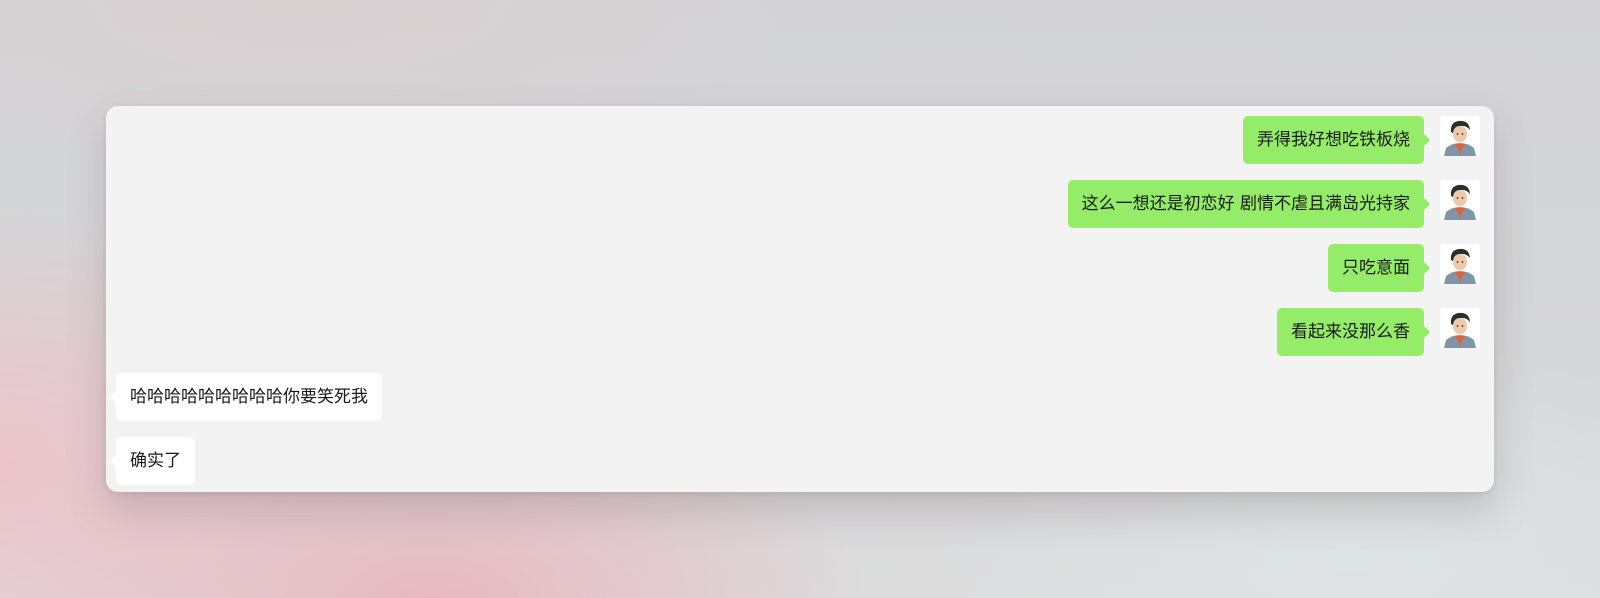 Image resolution: width=1600 pixels, height=598 pixels. What do you see at coordinates (800, 461) in the screenshot?
I see `message-row-received: 确实了` at bounding box center [800, 461].